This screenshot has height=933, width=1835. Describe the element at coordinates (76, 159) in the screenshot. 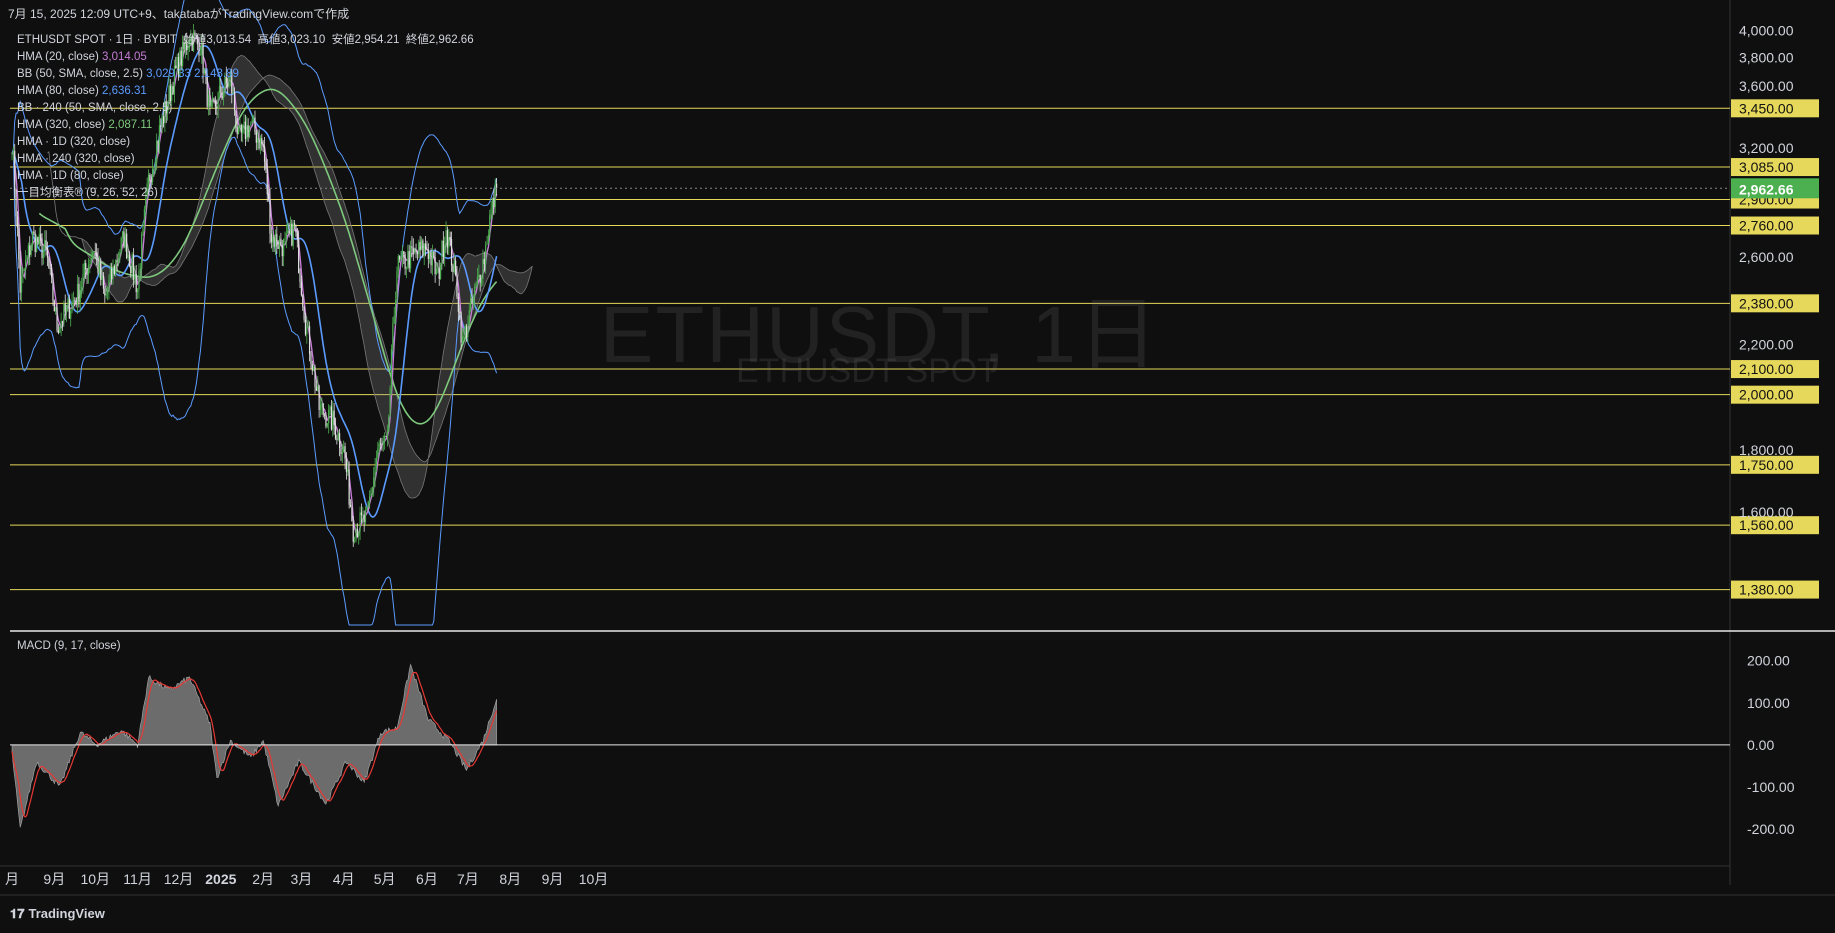

I see `indicator-name: HMA · 240 (320, close)` at that location.